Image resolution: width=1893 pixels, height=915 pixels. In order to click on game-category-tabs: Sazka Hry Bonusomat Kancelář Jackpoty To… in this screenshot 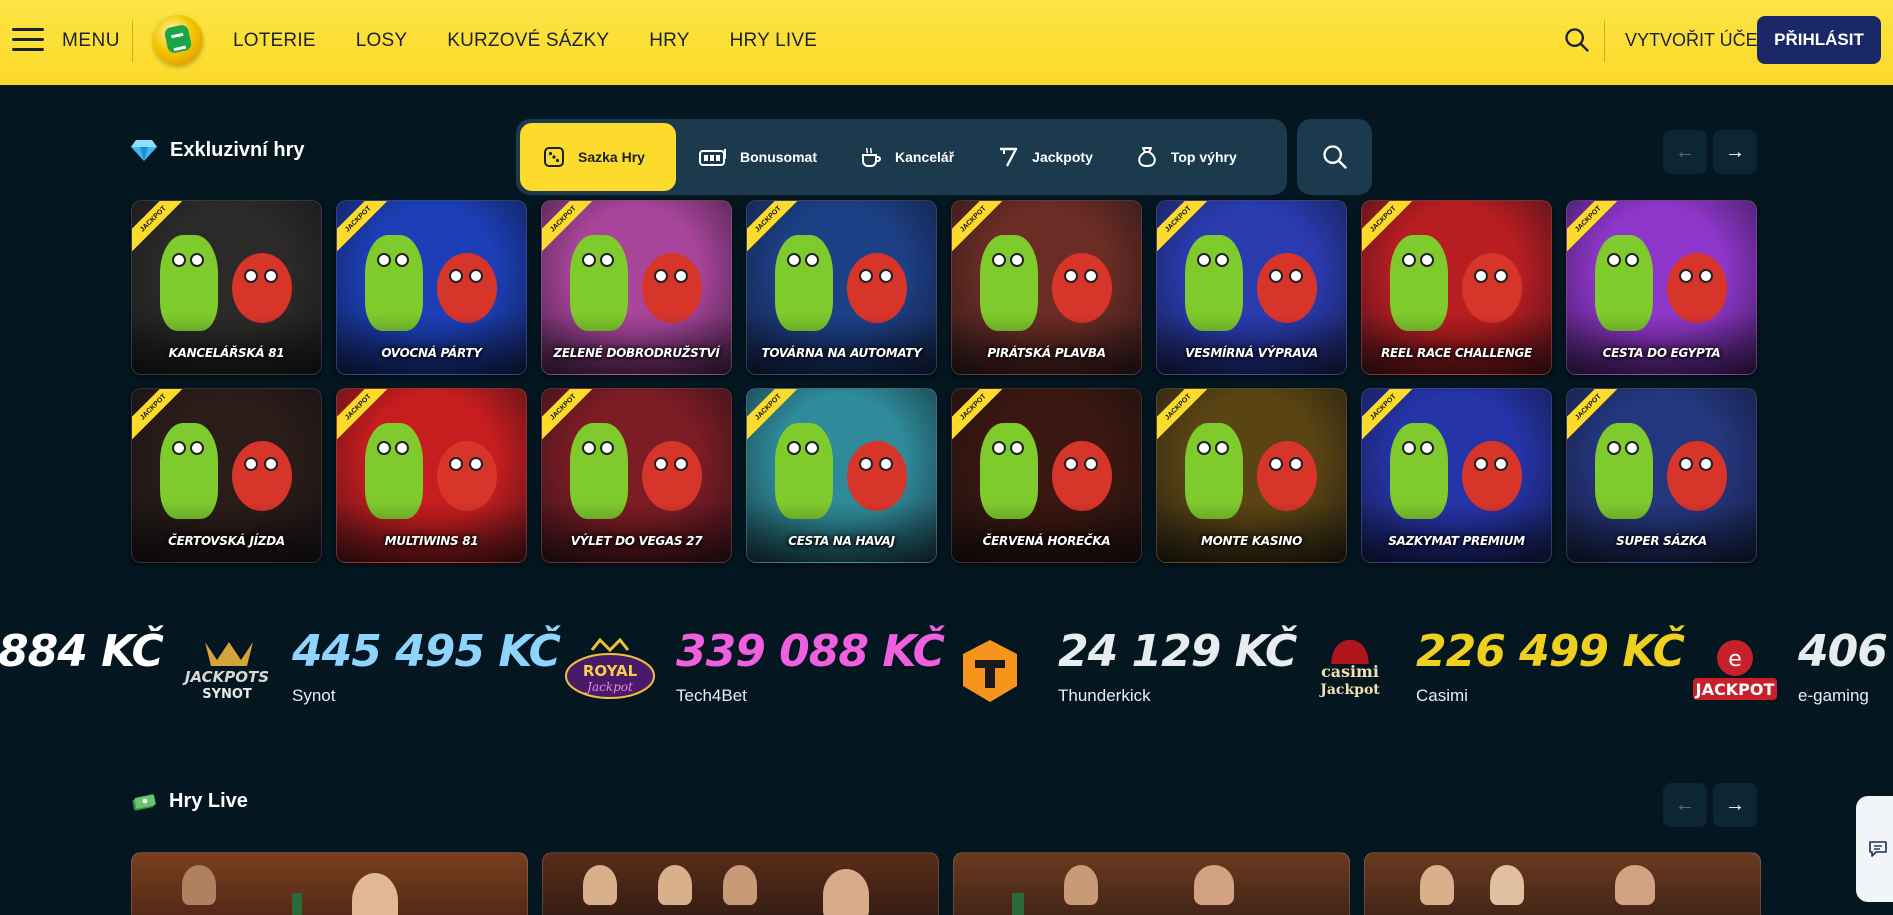, I will do `click(901, 157)`.